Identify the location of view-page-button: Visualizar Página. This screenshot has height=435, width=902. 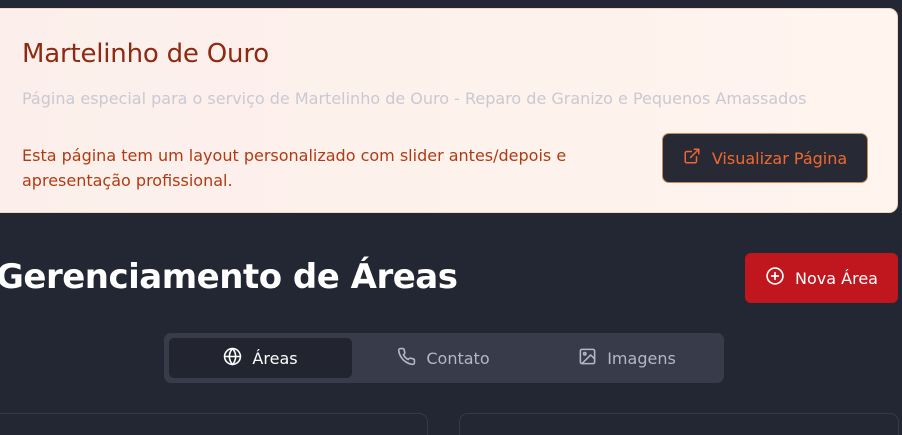
(765, 158).